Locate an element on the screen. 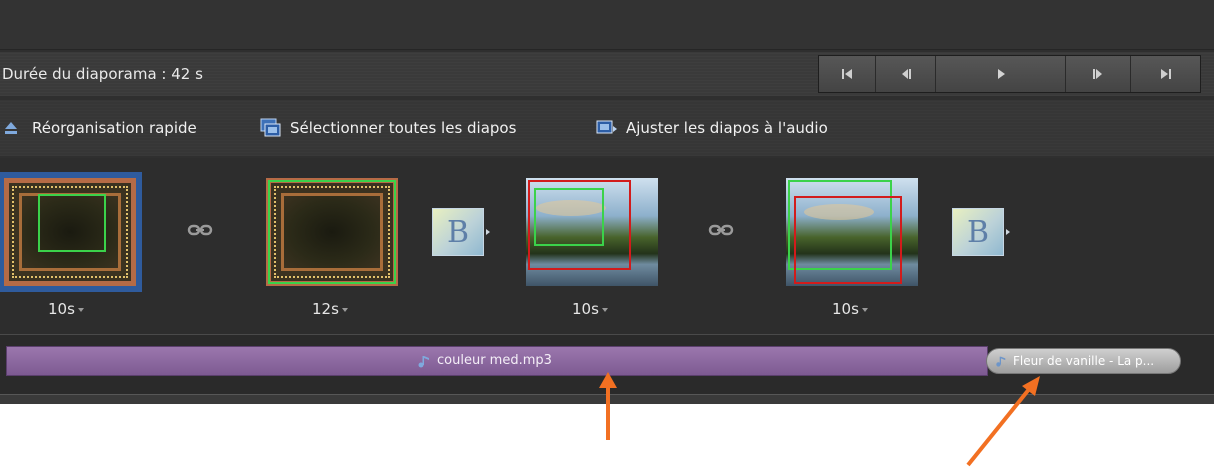  quick-reorder-label: Réorganisation rapide is located at coordinates (114, 128).